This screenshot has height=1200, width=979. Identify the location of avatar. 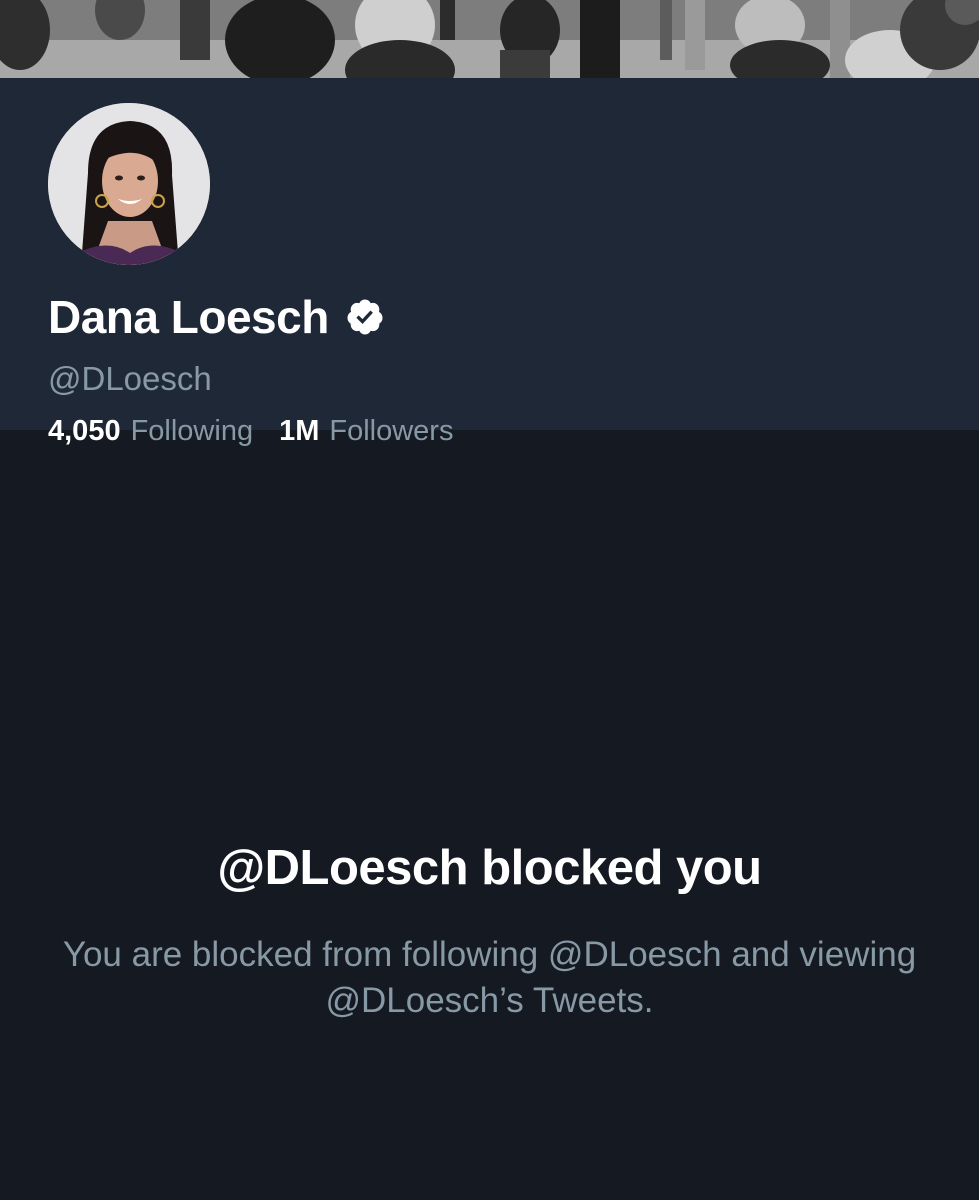
(129, 184).